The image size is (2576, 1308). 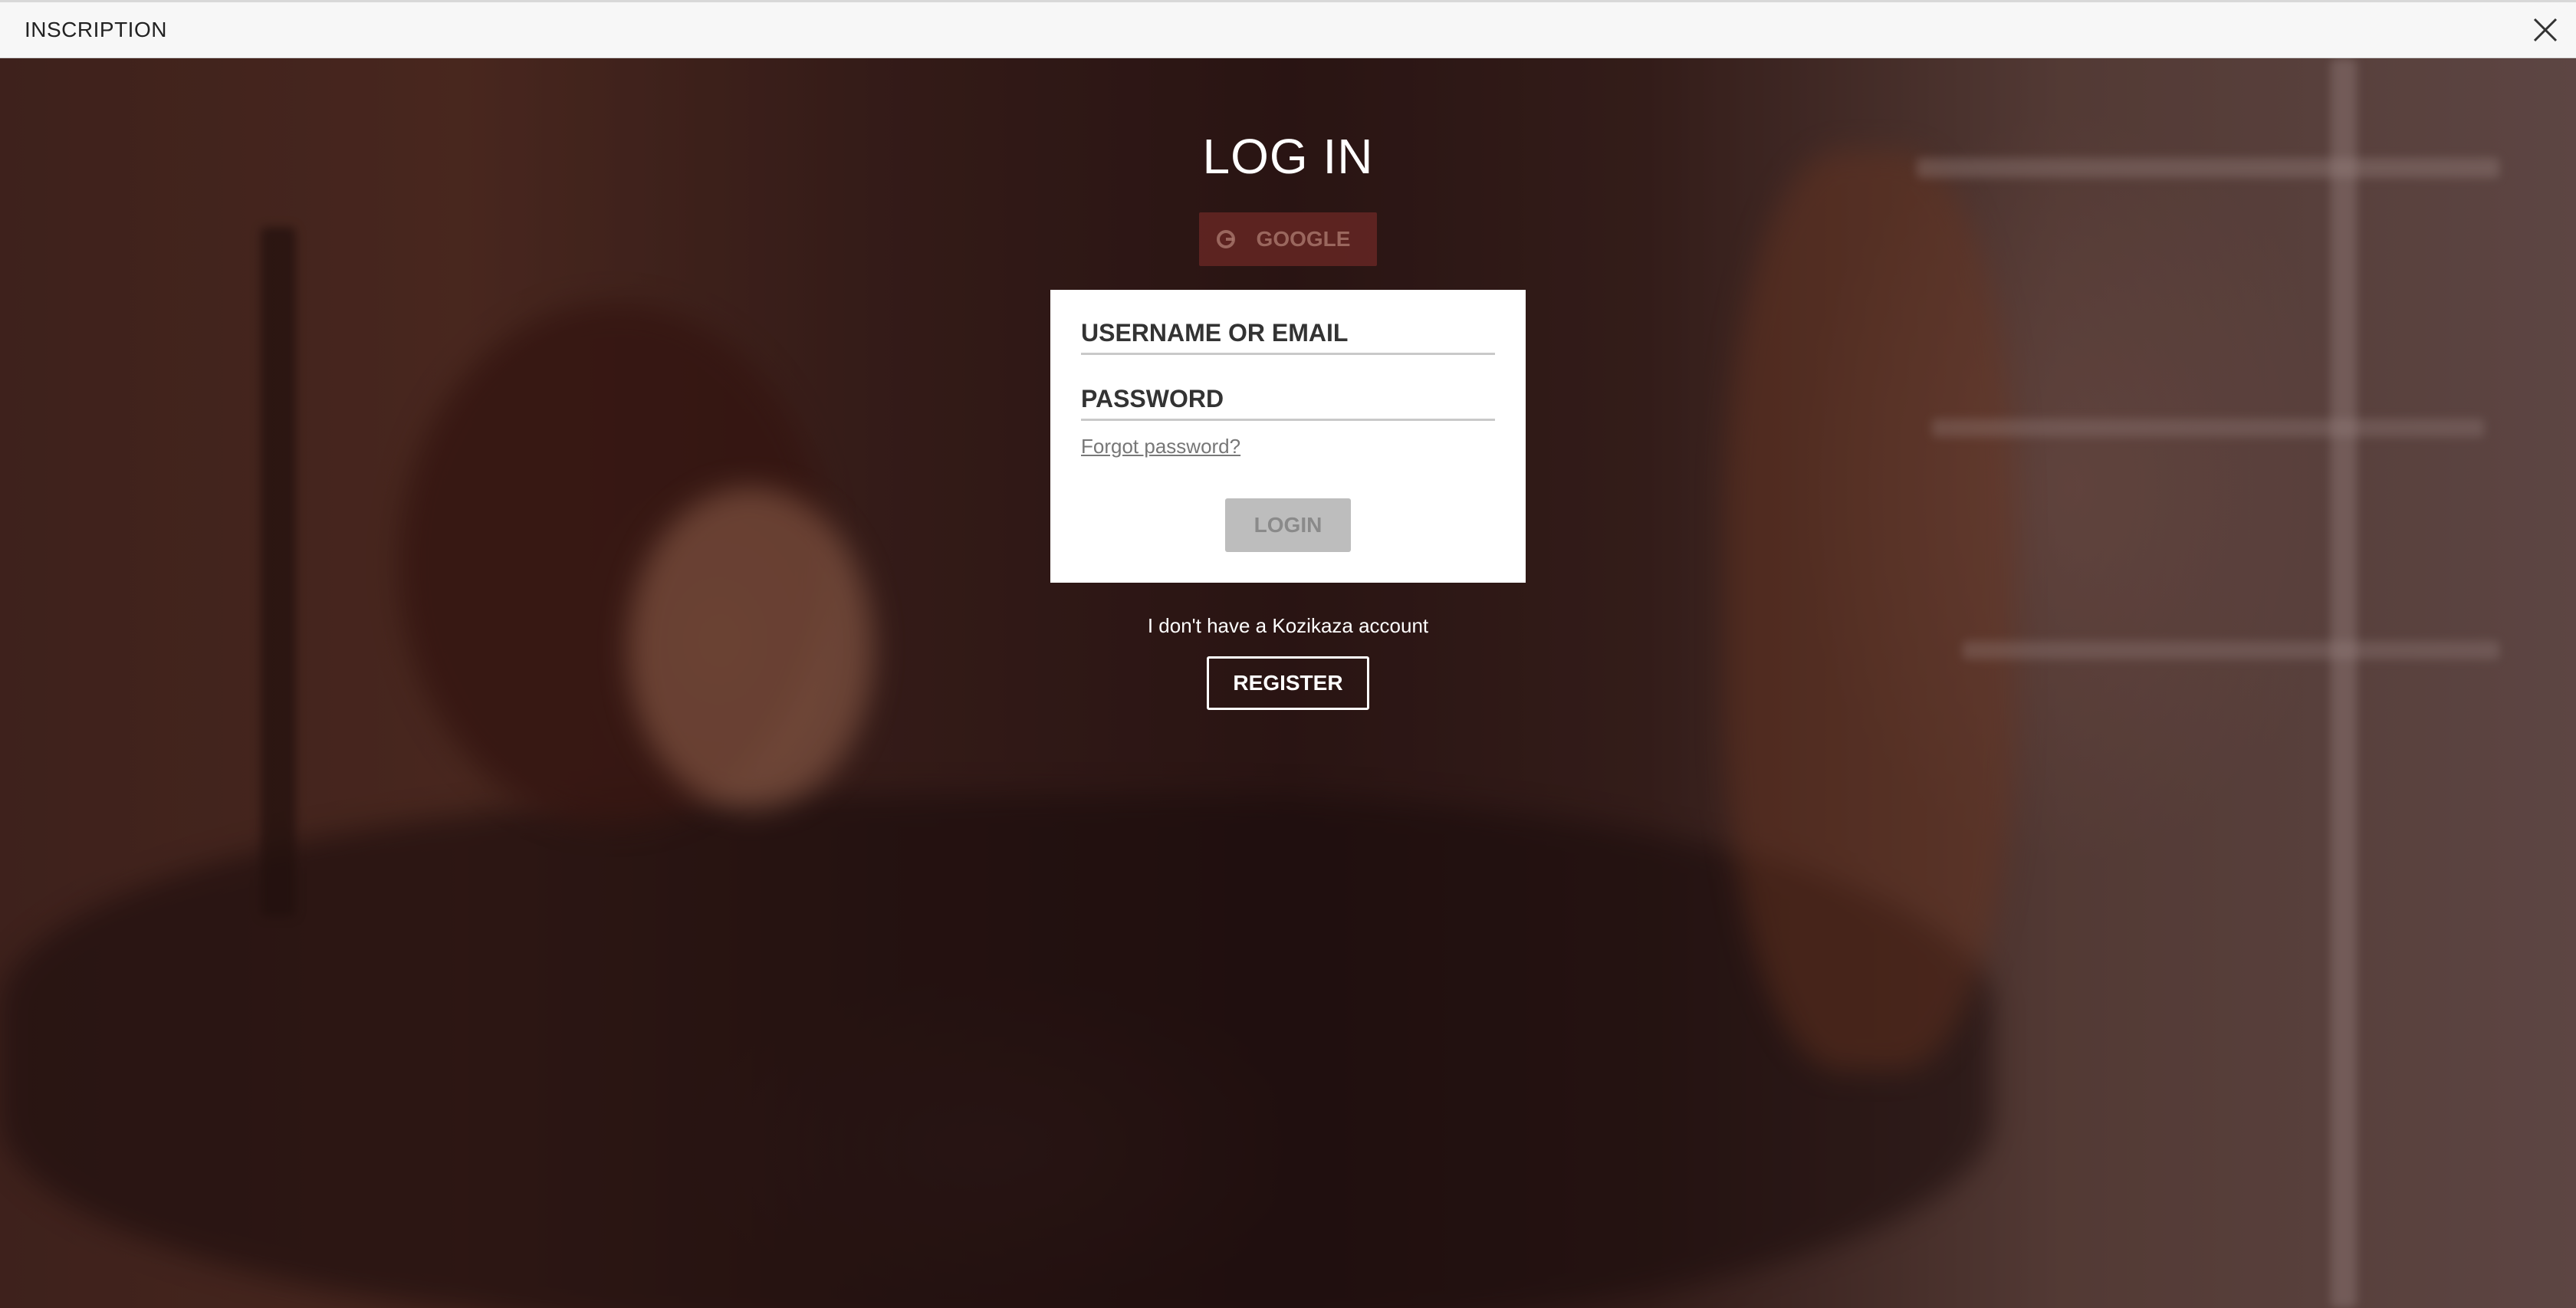 What do you see at coordinates (1288, 625) in the screenshot?
I see `no-account-text: I don't have a Kozikaza account` at bounding box center [1288, 625].